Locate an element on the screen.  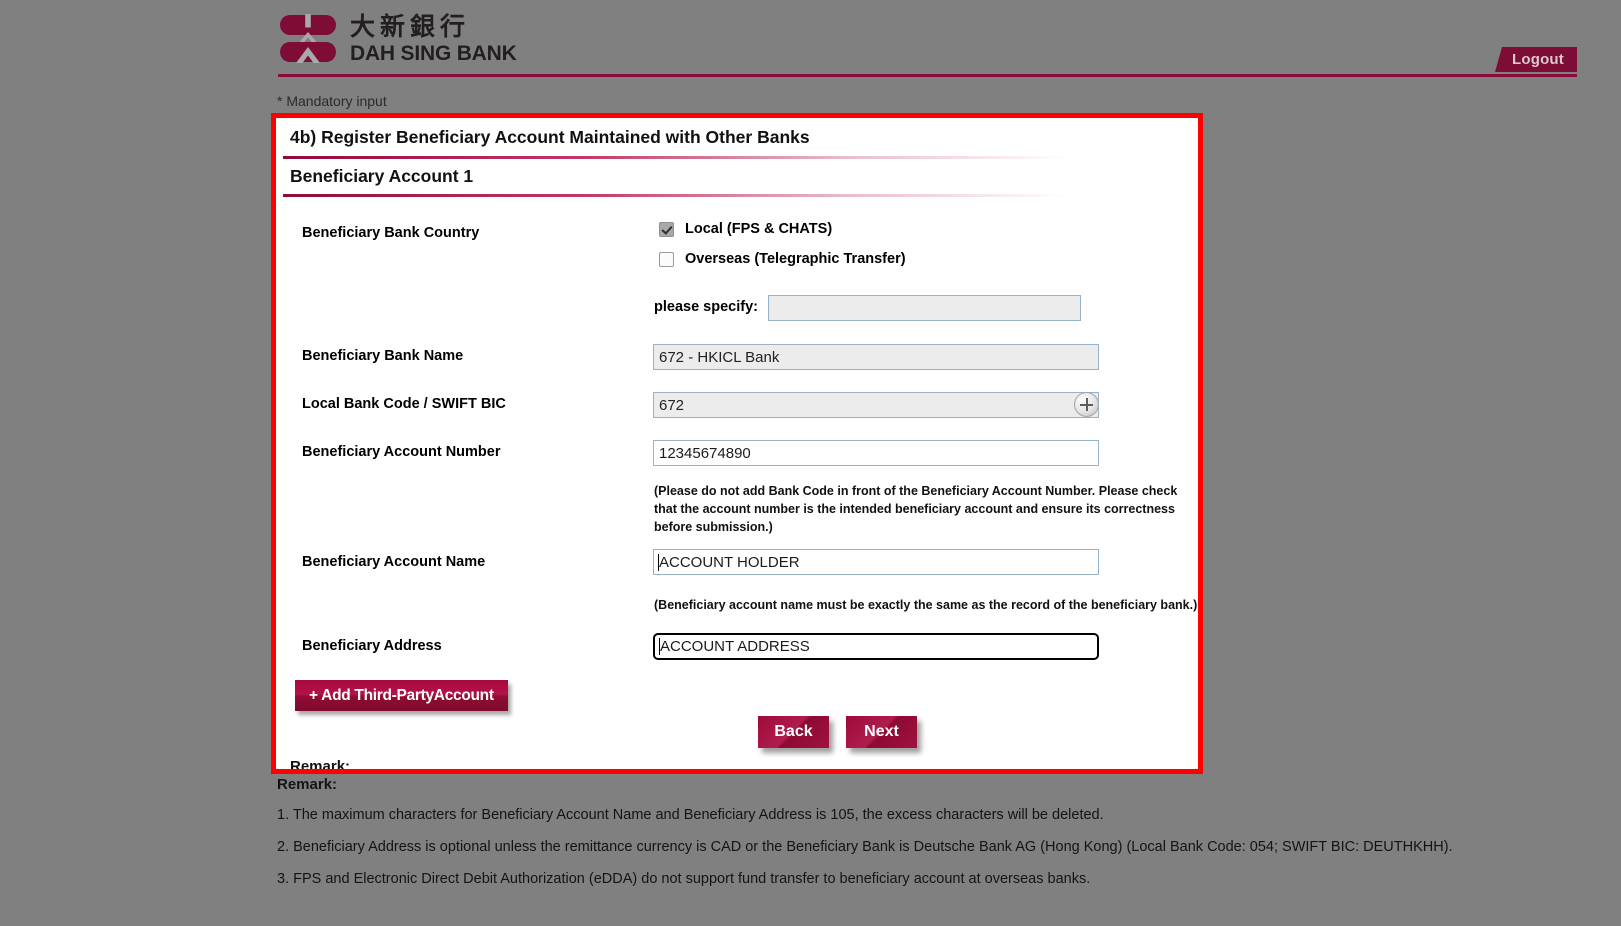
beneficiary-account-name-input is located at coordinates (876, 562).